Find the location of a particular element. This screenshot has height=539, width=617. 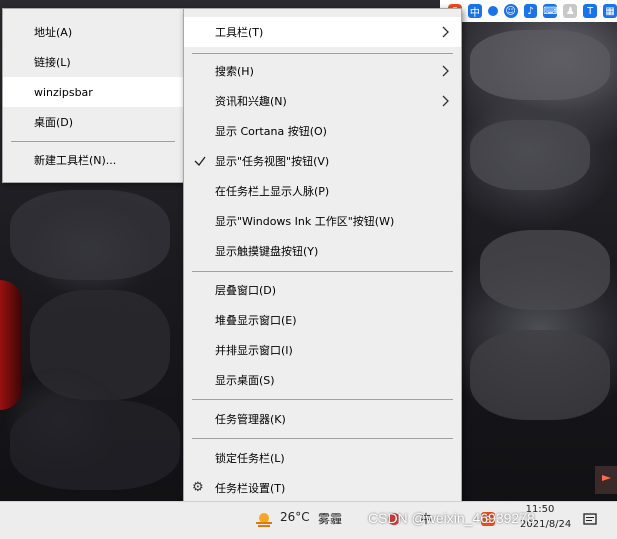

submenu-item-label: 地址(A) is located at coordinates (53, 32).